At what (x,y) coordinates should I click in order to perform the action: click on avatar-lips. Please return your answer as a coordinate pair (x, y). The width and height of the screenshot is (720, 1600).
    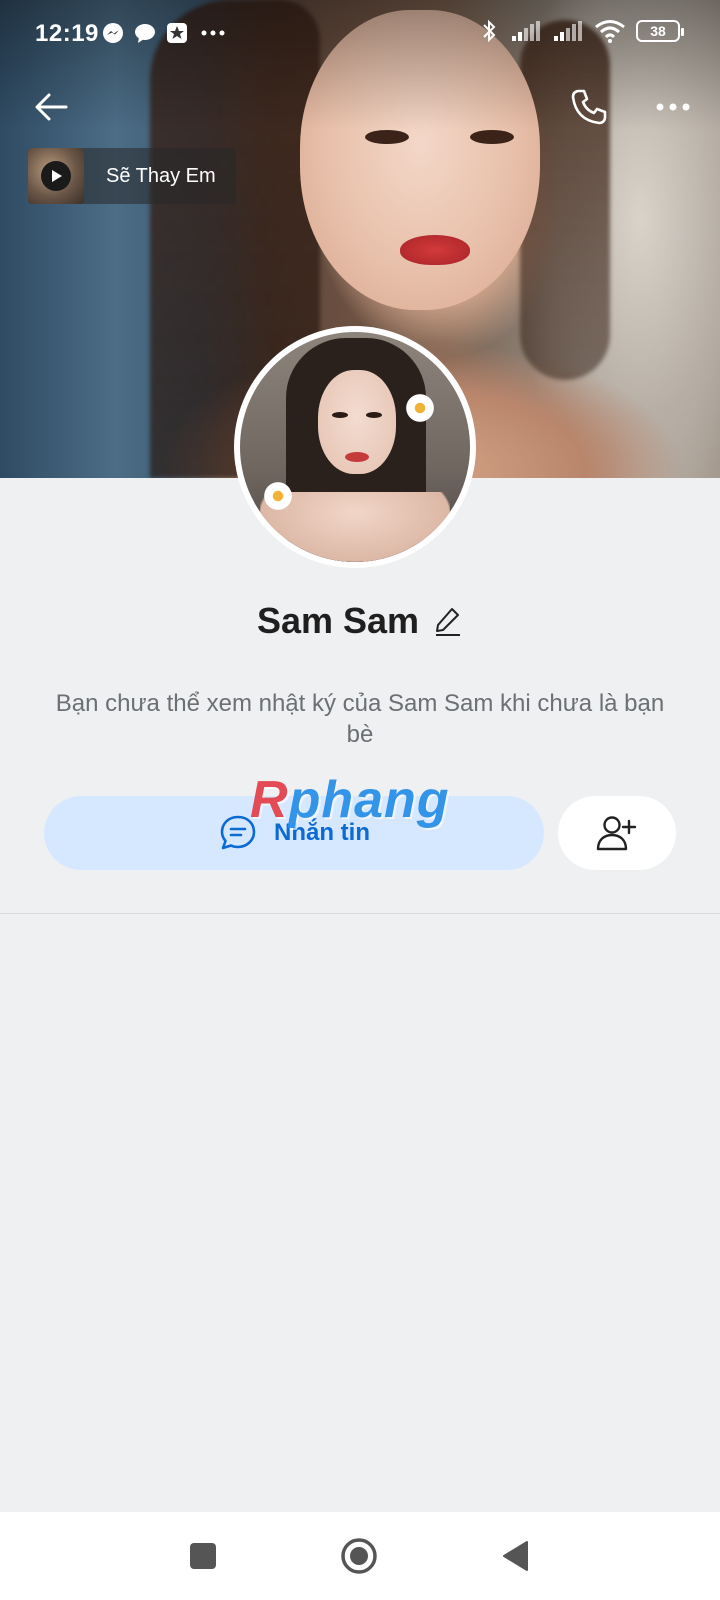
    Looking at the image, I should click on (357, 457).